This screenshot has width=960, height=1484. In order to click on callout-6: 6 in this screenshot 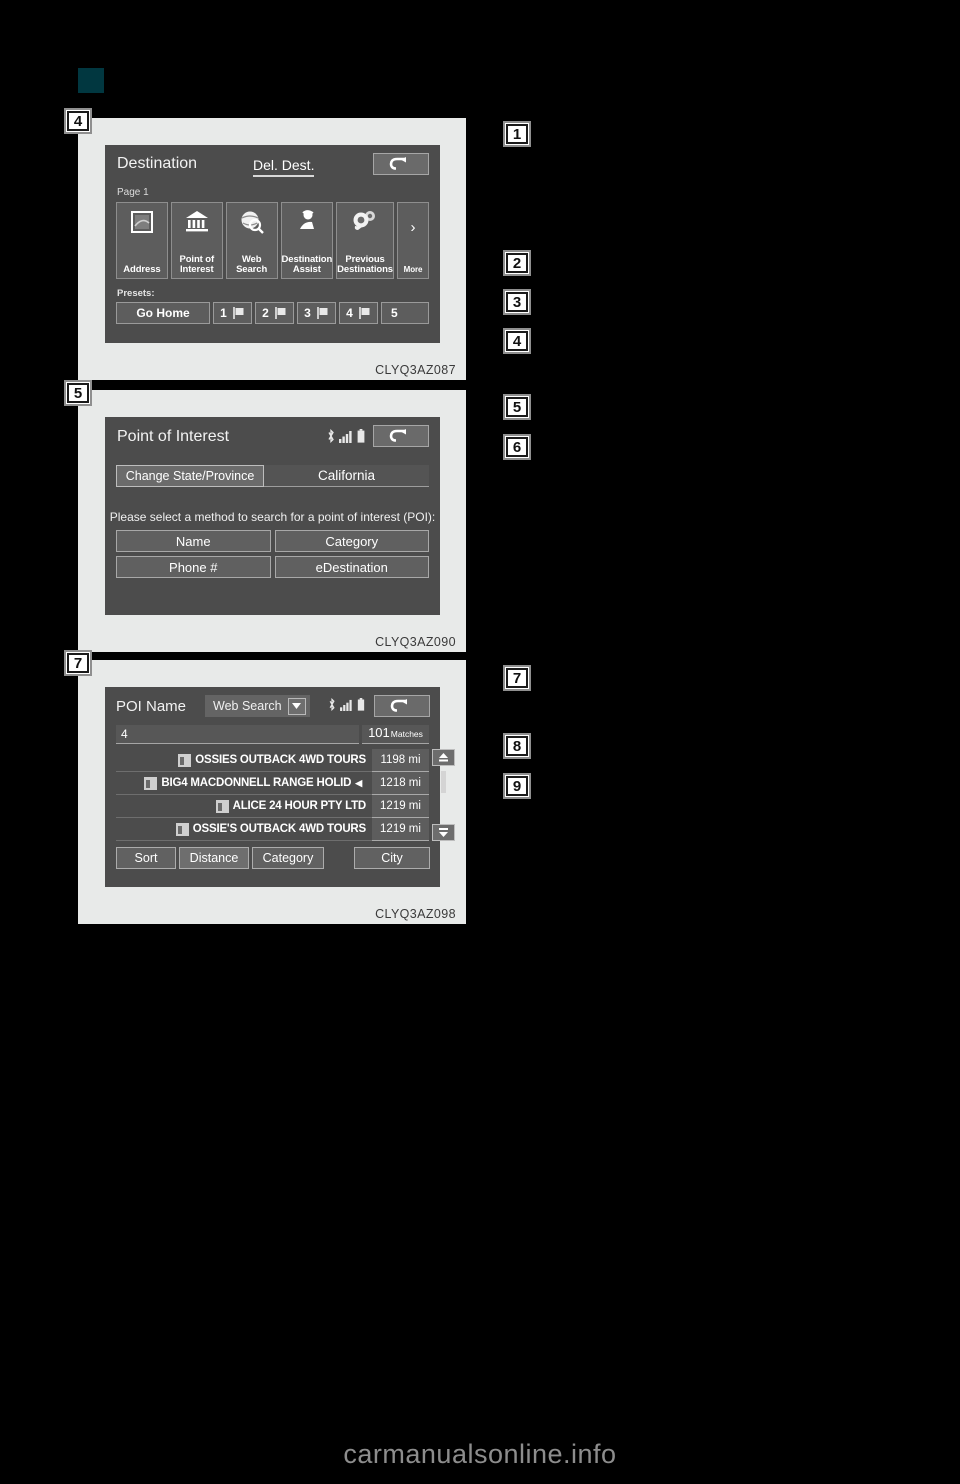, I will do `click(517, 447)`.